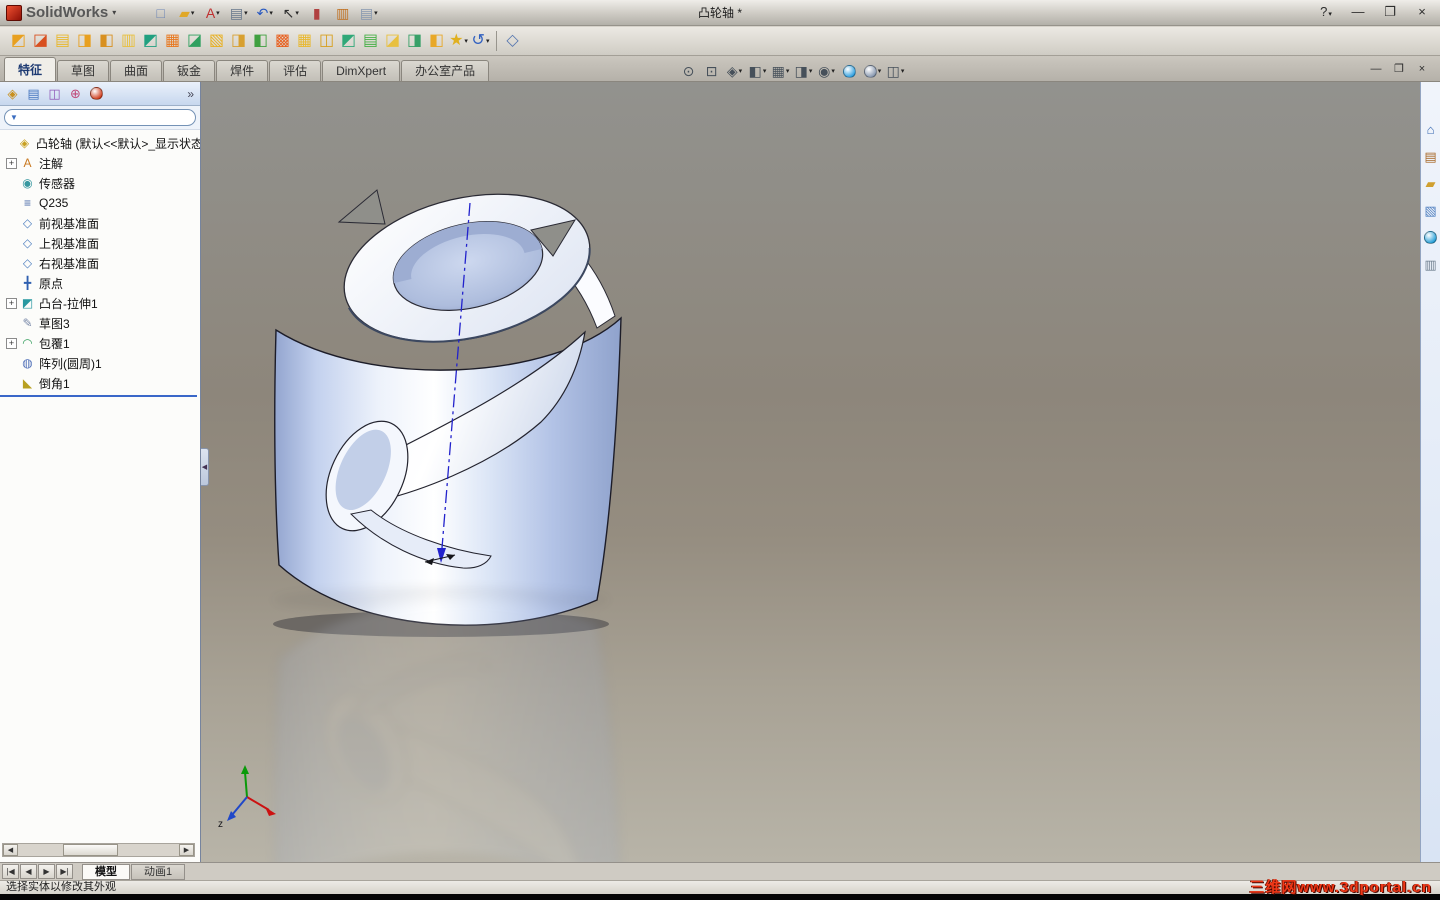 The image size is (1440, 900). I want to click on zoom-area-icon: ⊡, so click(711, 71).